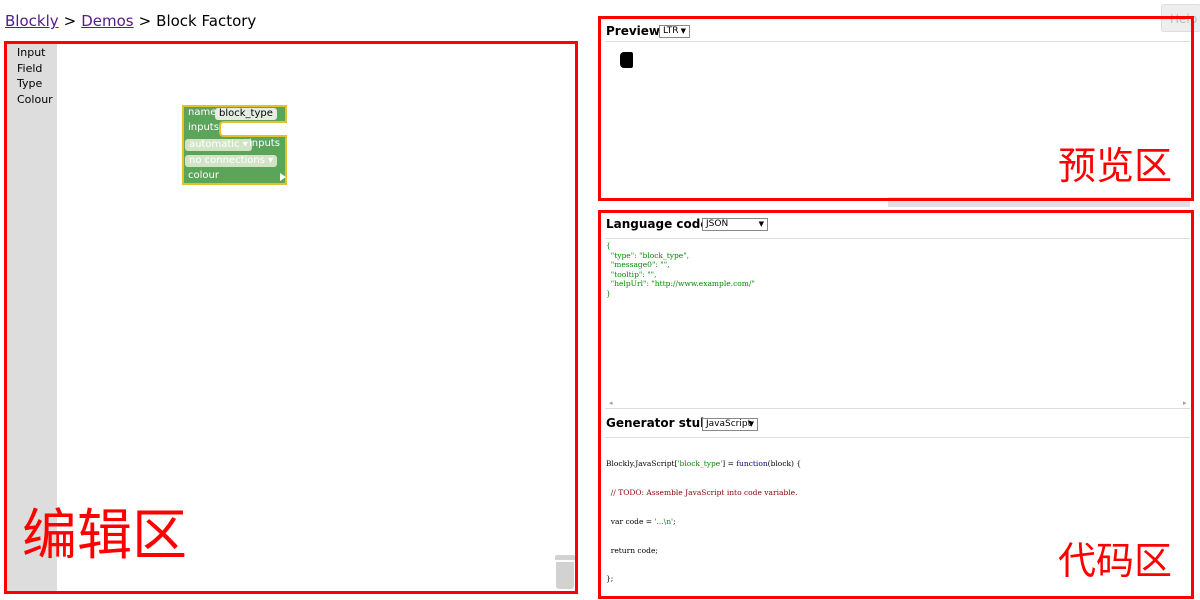 The image size is (1200, 600). What do you see at coordinates (1115, 166) in the screenshot?
I see `preview-area-label: 预览区` at bounding box center [1115, 166].